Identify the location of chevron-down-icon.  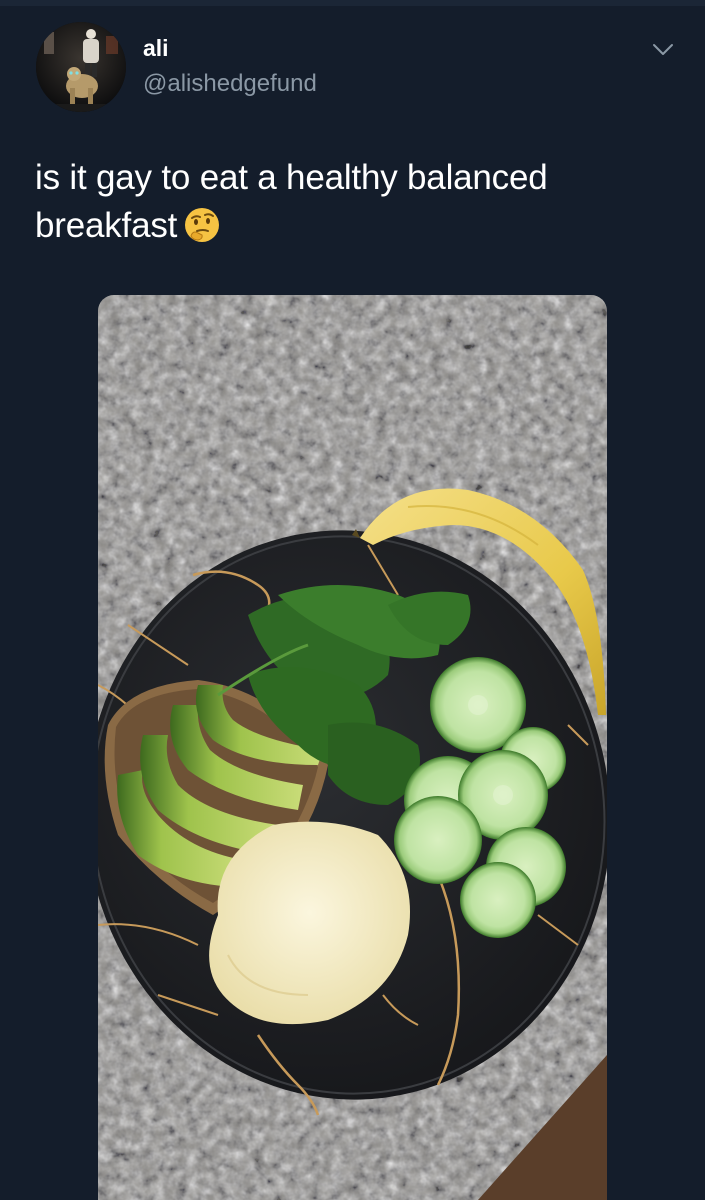
(663, 49).